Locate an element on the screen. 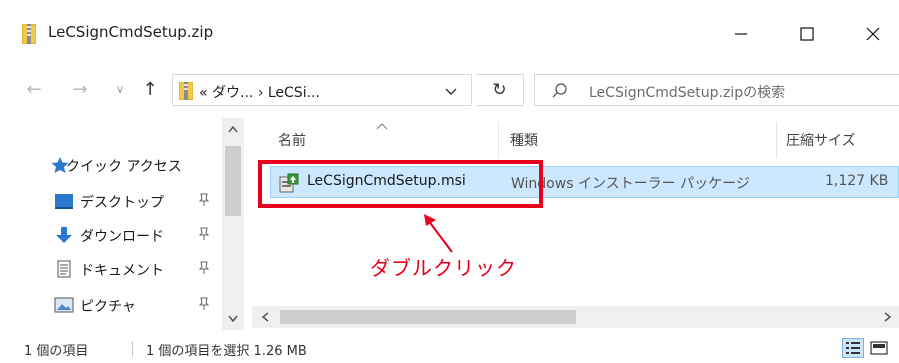 The height and width of the screenshot is (363, 899). large-icons-view-icon is located at coordinates (879, 348).